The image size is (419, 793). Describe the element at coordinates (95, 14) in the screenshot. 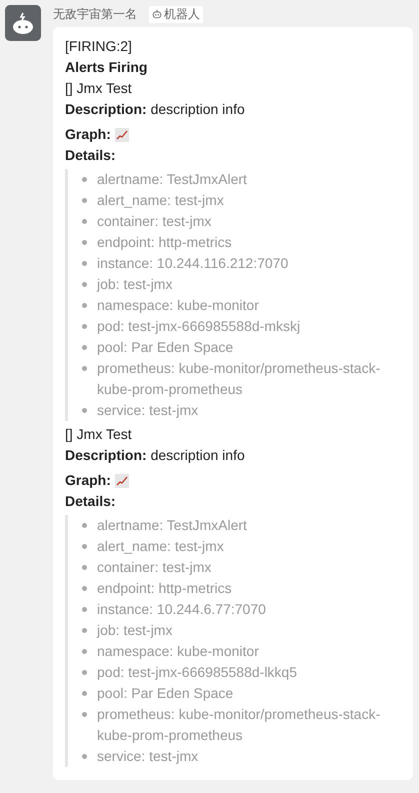

I see `sender-name: 无敌宇宙第一名` at that location.